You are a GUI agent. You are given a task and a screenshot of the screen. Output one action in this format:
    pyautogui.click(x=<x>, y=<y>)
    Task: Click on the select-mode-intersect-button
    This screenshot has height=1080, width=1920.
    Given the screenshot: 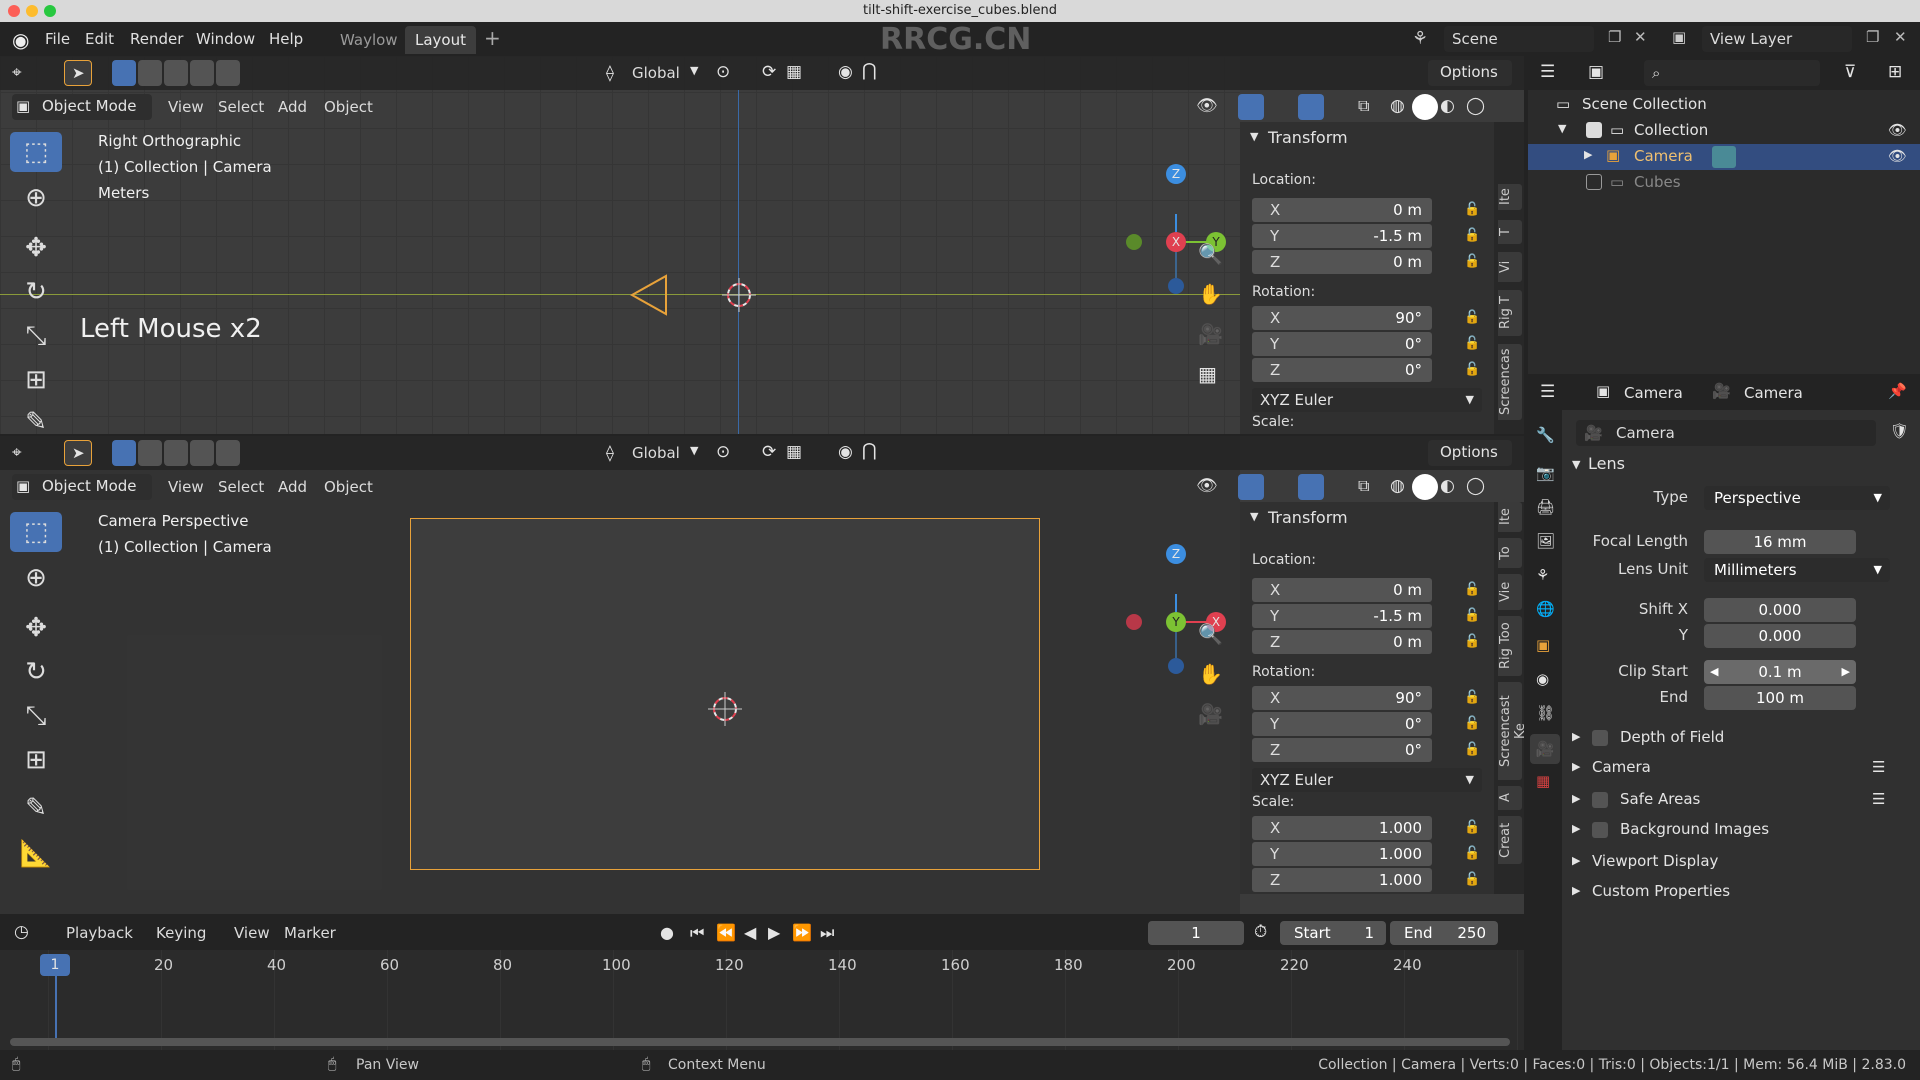 What is the action you would take?
    pyautogui.click(x=202, y=453)
    